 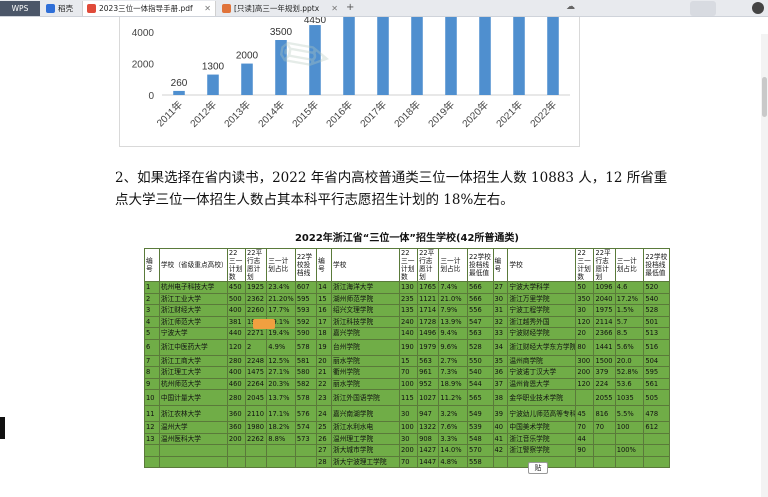 I want to click on data-label: 2000, so click(x=247, y=56).